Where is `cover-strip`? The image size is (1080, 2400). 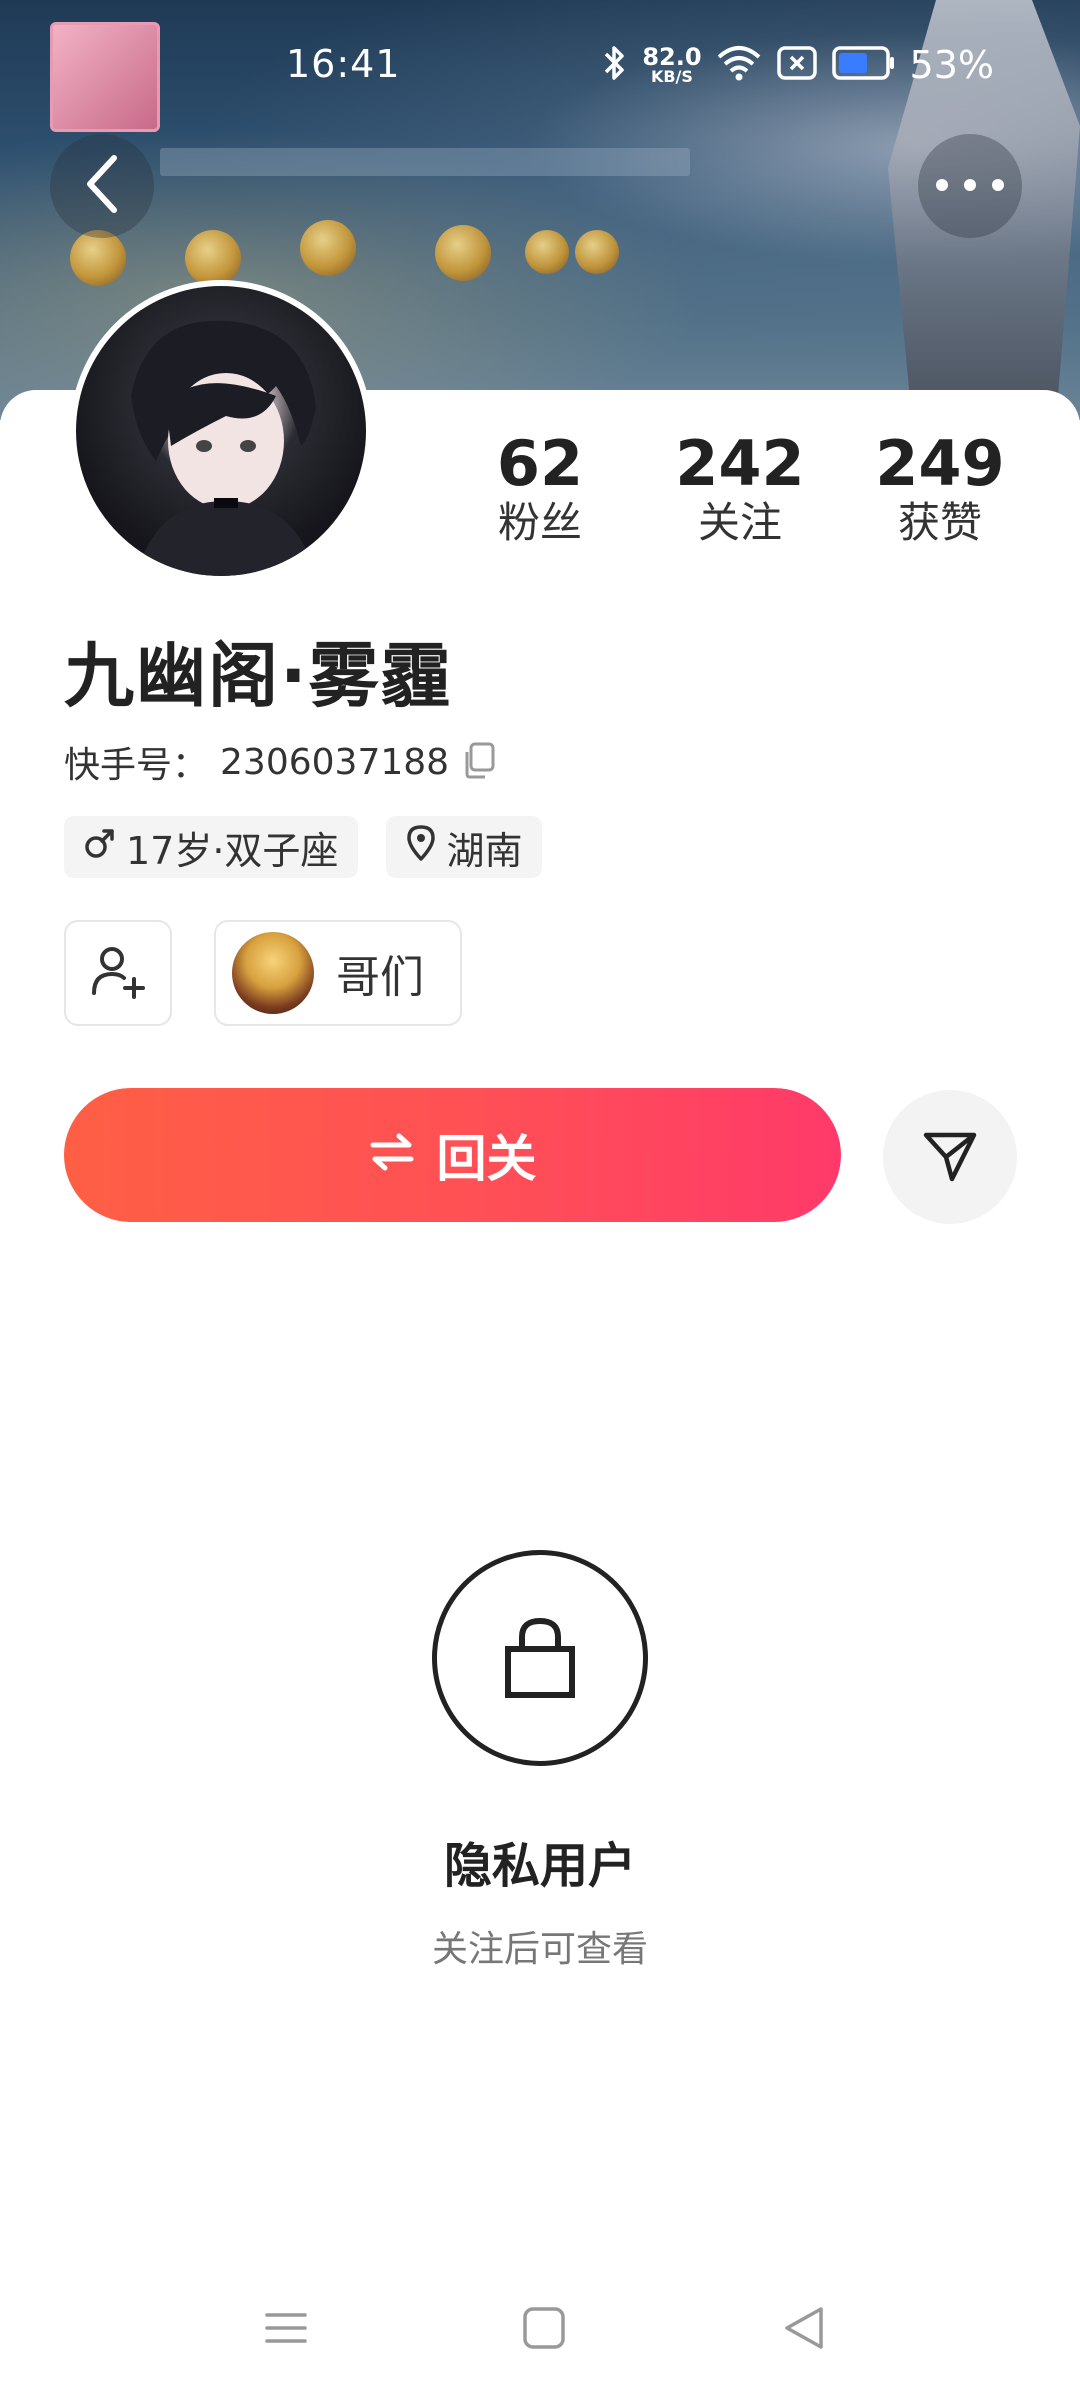 cover-strip is located at coordinates (425, 162).